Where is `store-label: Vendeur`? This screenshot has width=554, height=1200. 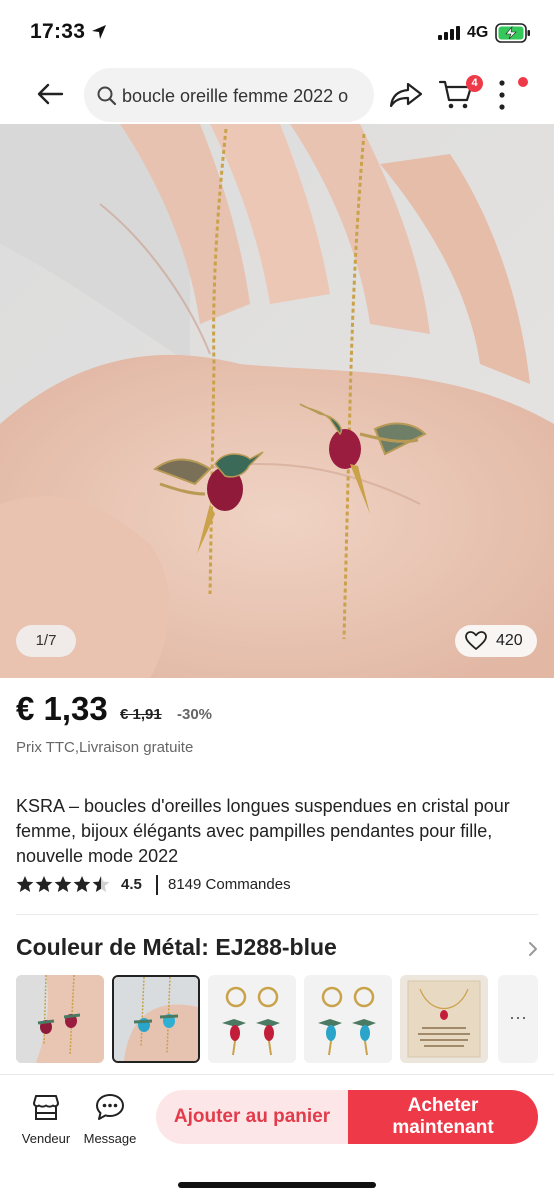
store-label: Vendeur is located at coordinates (46, 1138).